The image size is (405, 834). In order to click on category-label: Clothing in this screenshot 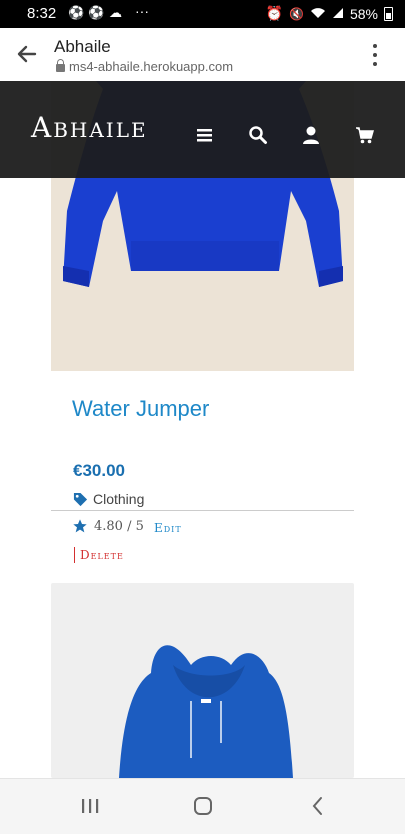, I will do `click(119, 499)`.